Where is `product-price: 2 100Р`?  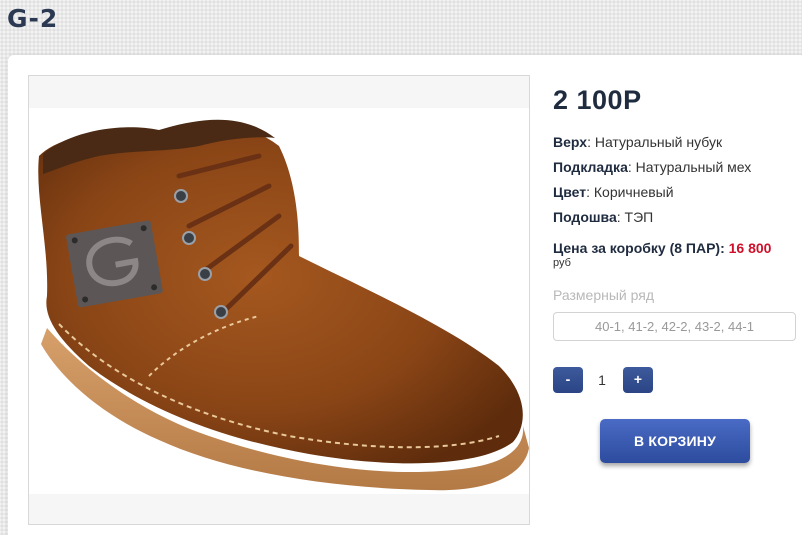
product-price: 2 100Р is located at coordinates (597, 100).